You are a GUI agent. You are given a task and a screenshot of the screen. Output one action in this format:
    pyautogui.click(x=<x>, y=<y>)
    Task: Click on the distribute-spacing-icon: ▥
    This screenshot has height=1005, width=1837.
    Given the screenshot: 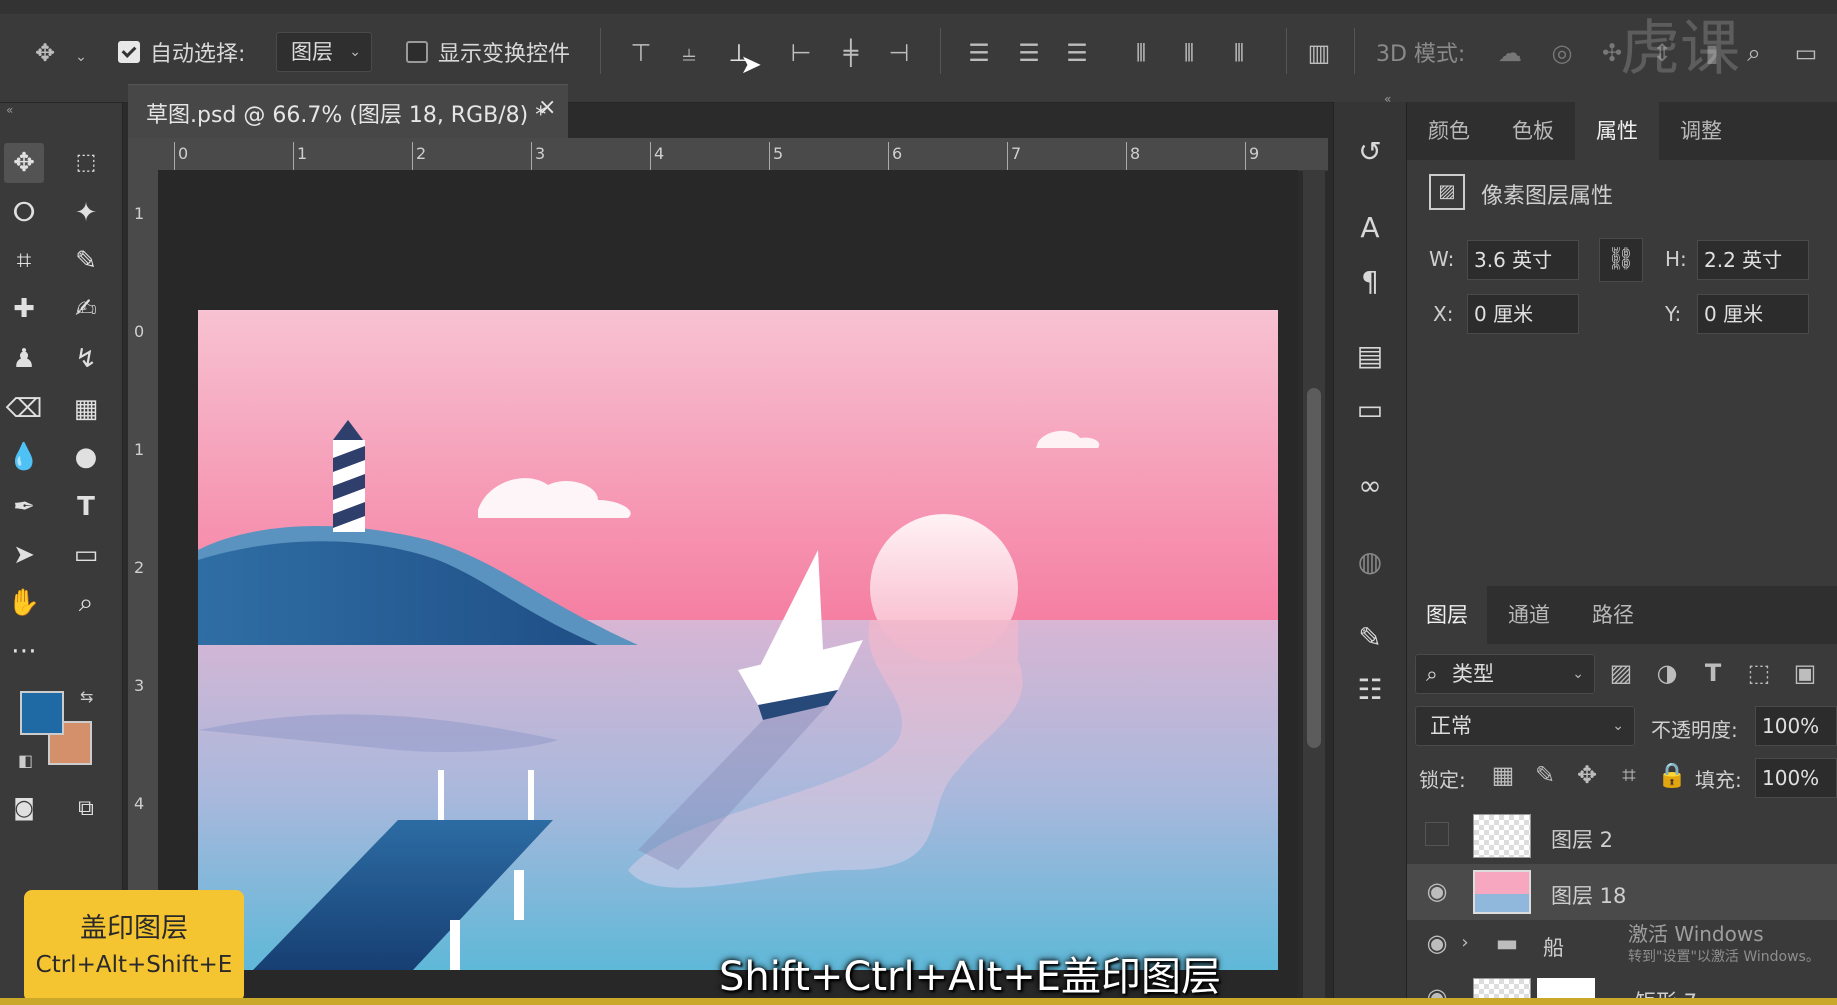 What is the action you would take?
    pyautogui.click(x=1319, y=53)
    